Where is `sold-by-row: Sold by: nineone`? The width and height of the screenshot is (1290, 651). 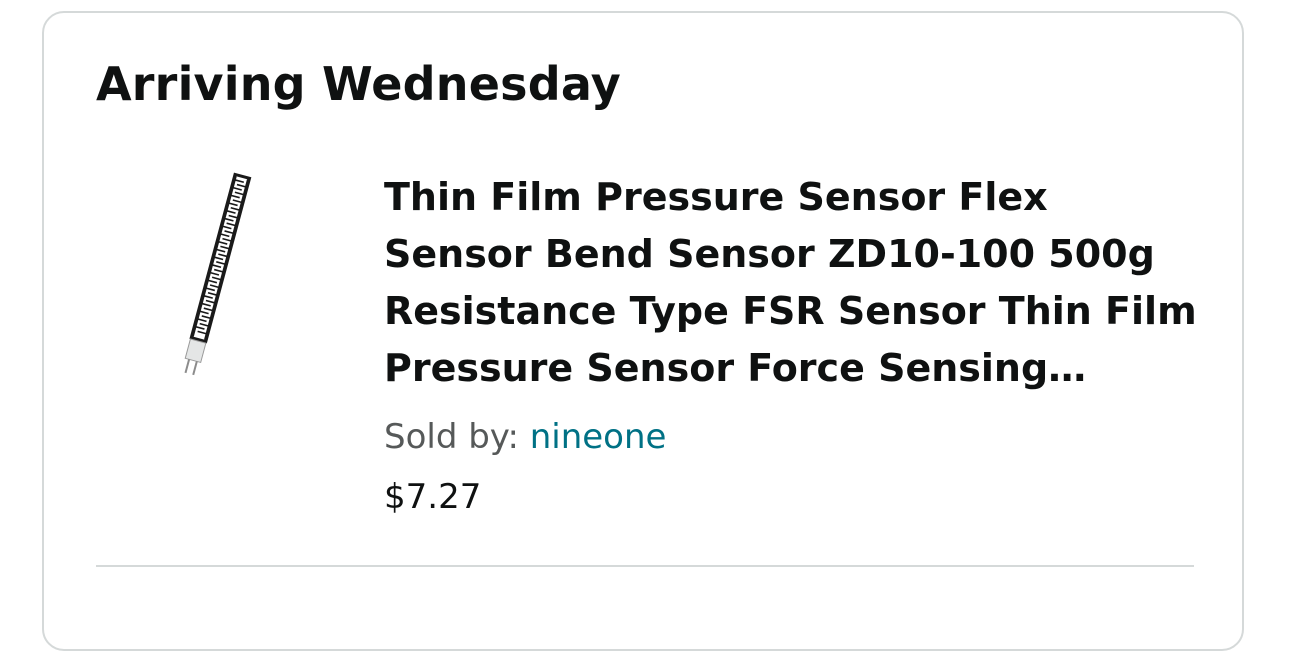
sold-by-row: Sold by: nineone is located at coordinates (525, 437).